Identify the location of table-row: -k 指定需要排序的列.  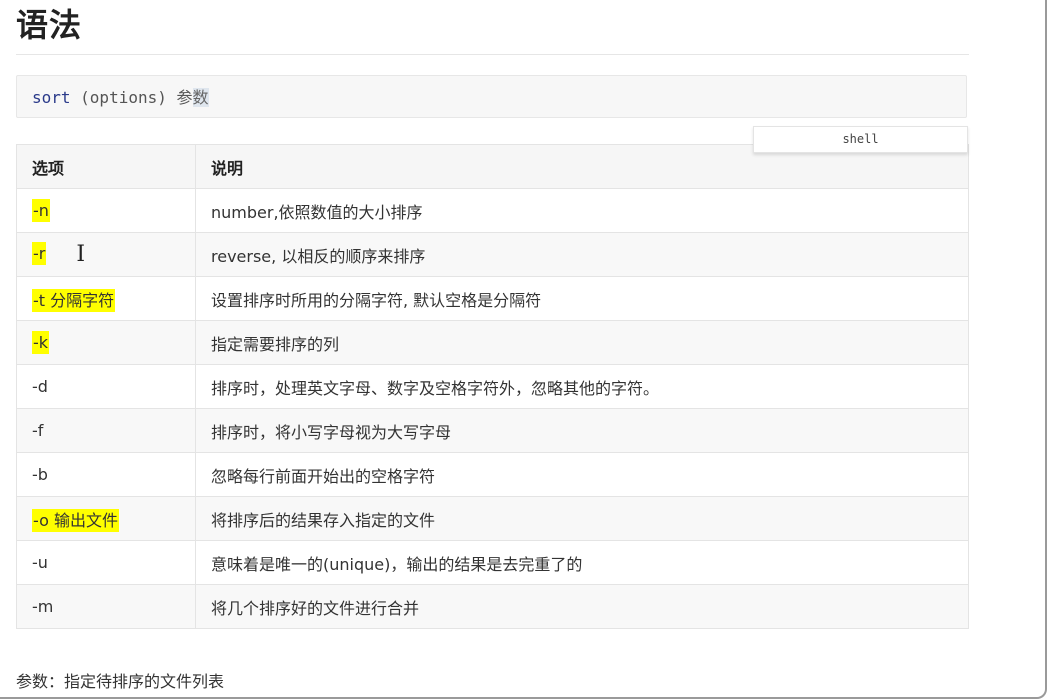
(492, 342).